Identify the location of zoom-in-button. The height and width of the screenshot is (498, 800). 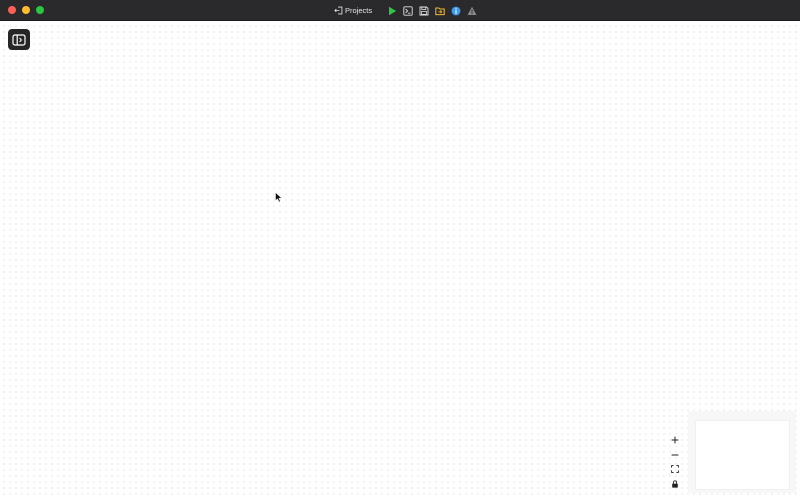
(675, 440).